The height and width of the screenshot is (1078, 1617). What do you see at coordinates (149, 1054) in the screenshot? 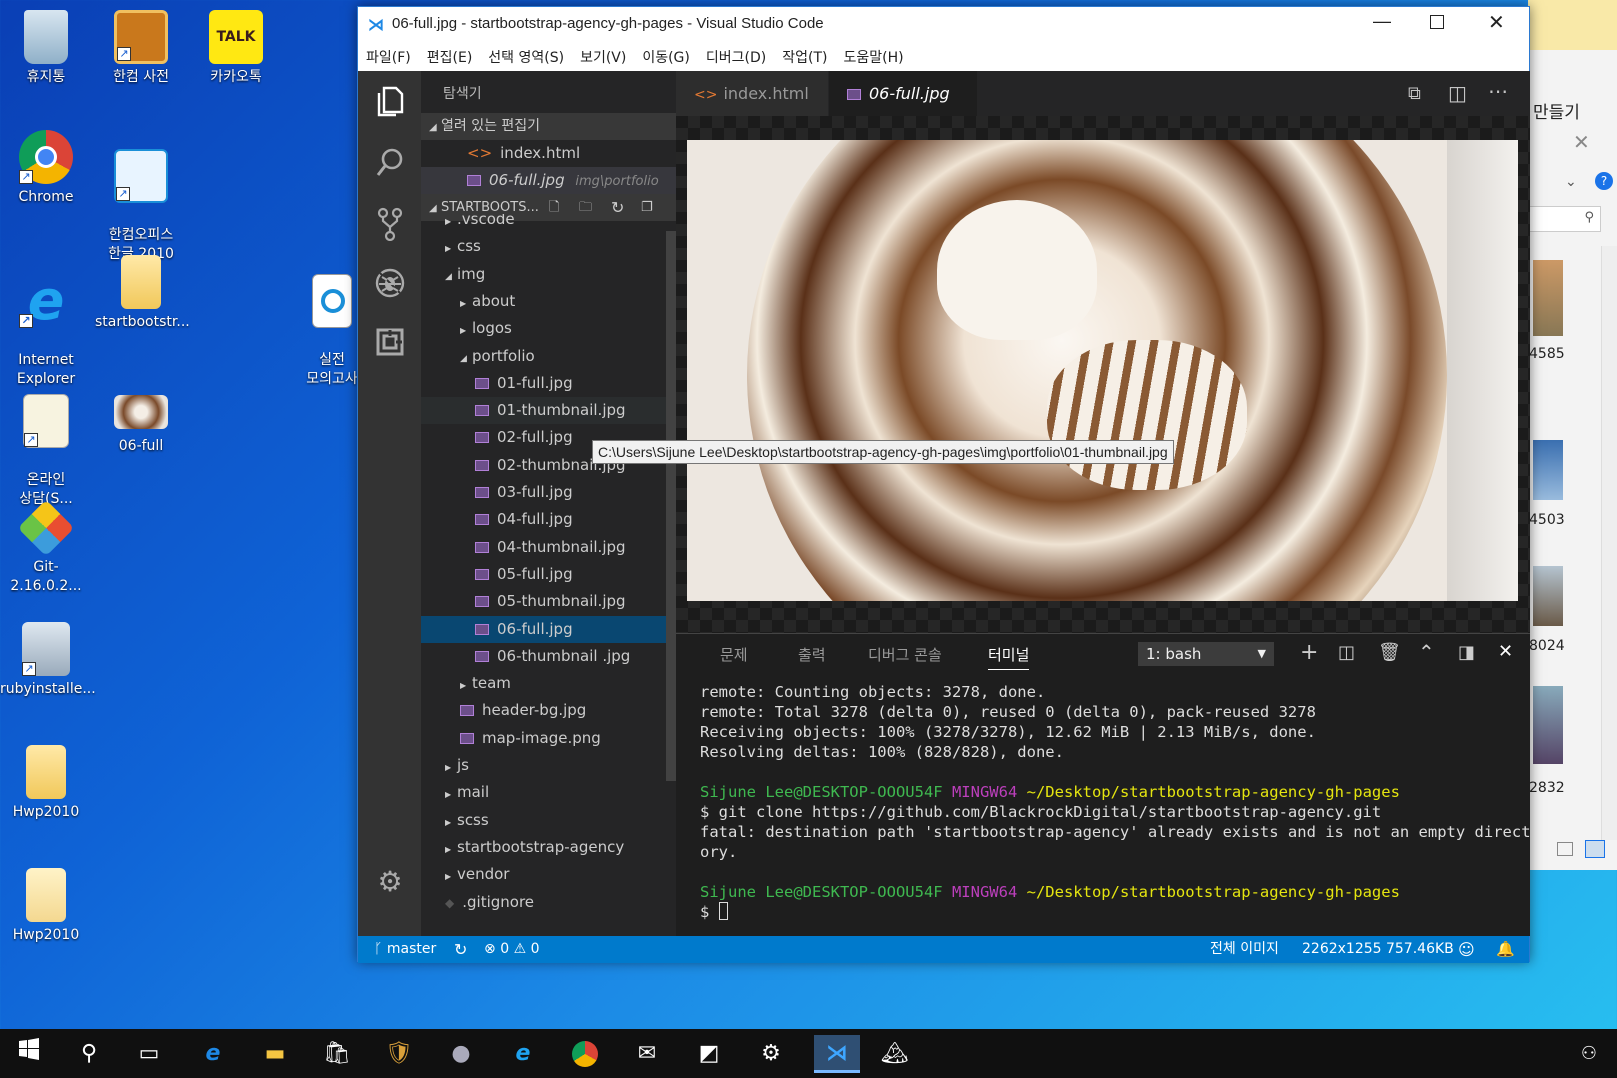
I see `task-view-icon: ▭` at bounding box center [149, 1054].